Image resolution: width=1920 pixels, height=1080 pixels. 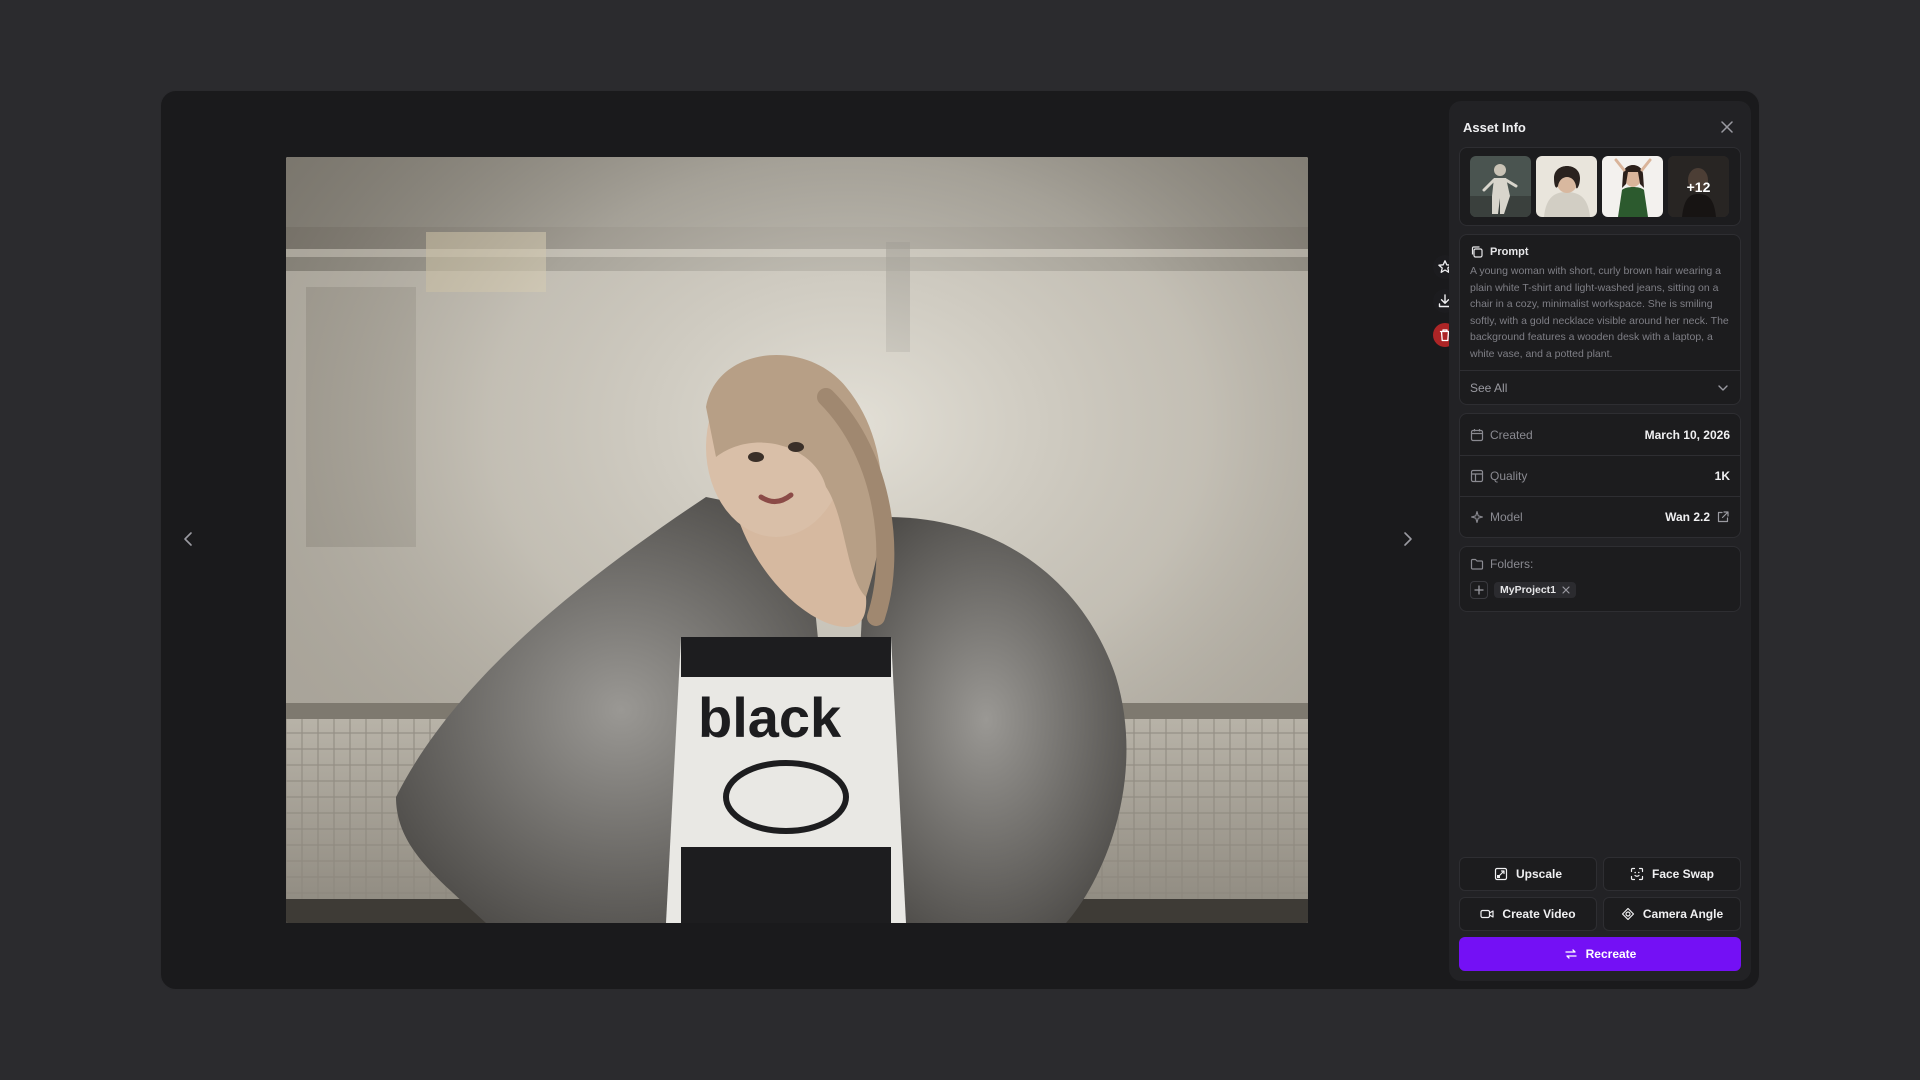 I want to click on copy-icon, so click(x=1477, y=252).